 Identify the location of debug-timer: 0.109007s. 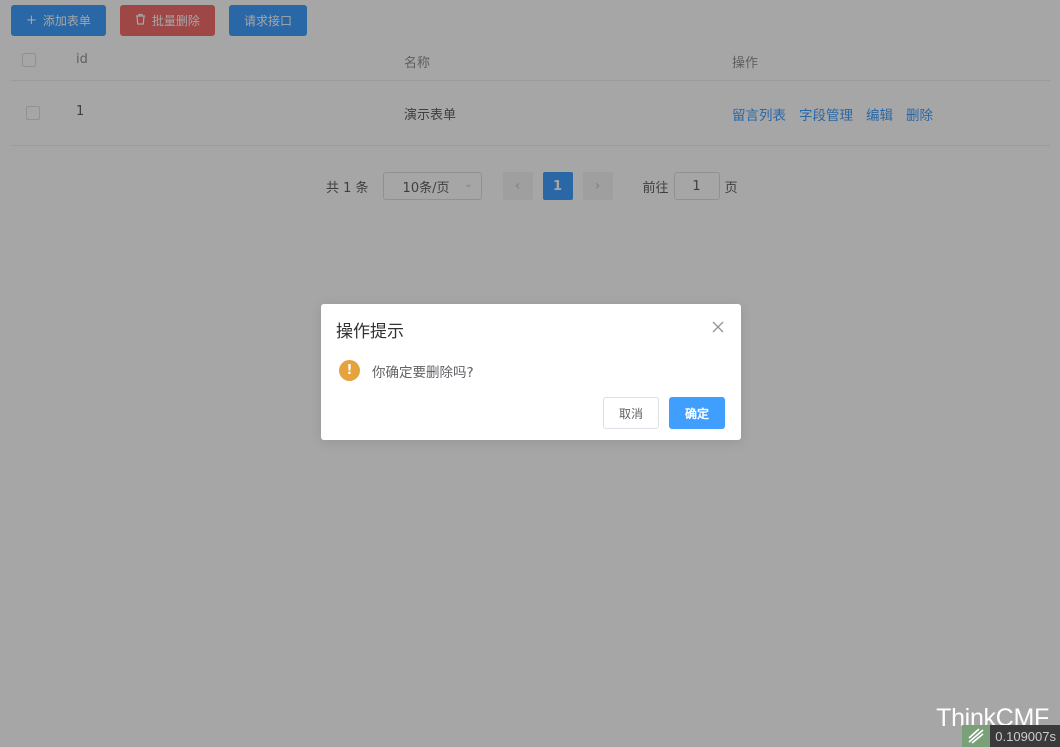
(1011, 736).